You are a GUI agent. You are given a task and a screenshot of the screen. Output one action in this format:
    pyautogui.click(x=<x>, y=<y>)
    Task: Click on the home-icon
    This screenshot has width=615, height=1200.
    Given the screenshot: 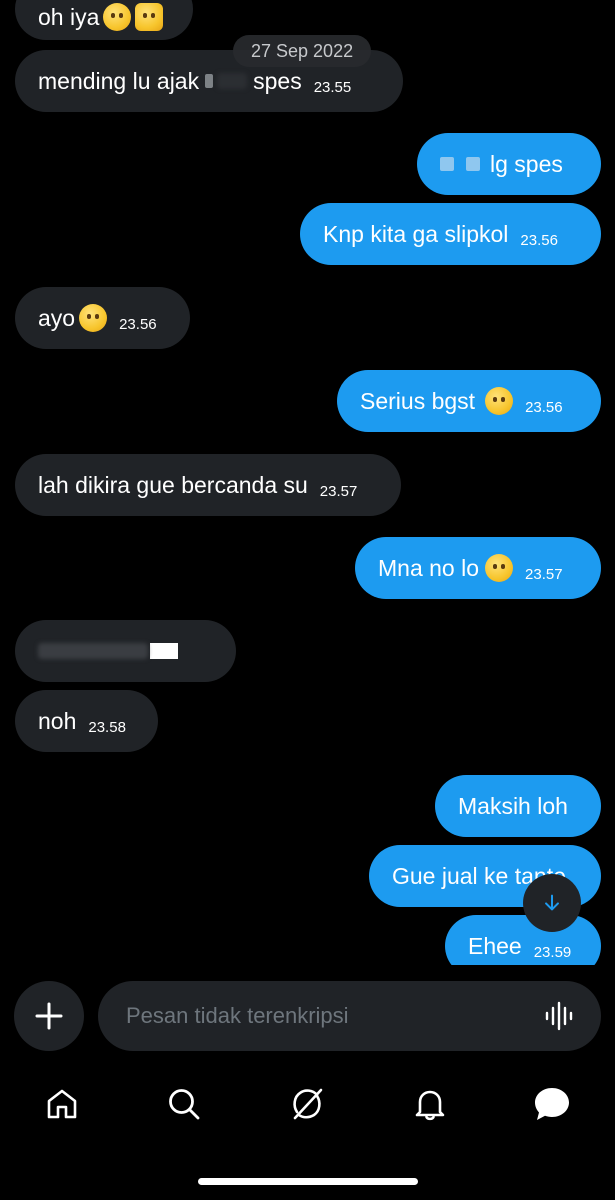 What is the action you would take?
    pyautogui.click(x=62, y=1104)
    